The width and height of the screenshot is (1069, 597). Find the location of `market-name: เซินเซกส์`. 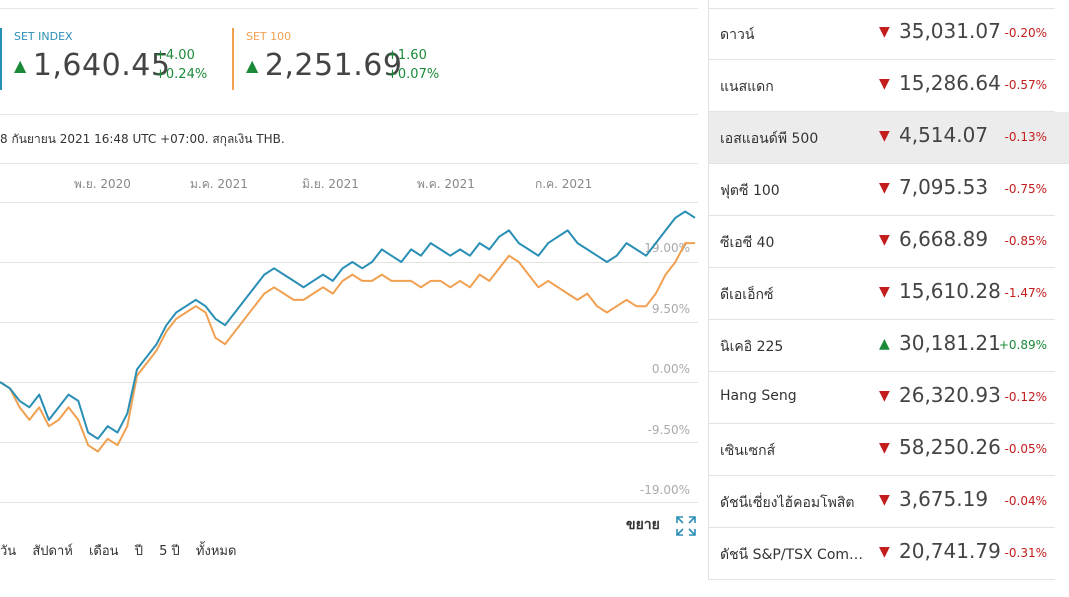

market-name: เซินเซกส์ is located at coordinates (748, 451).